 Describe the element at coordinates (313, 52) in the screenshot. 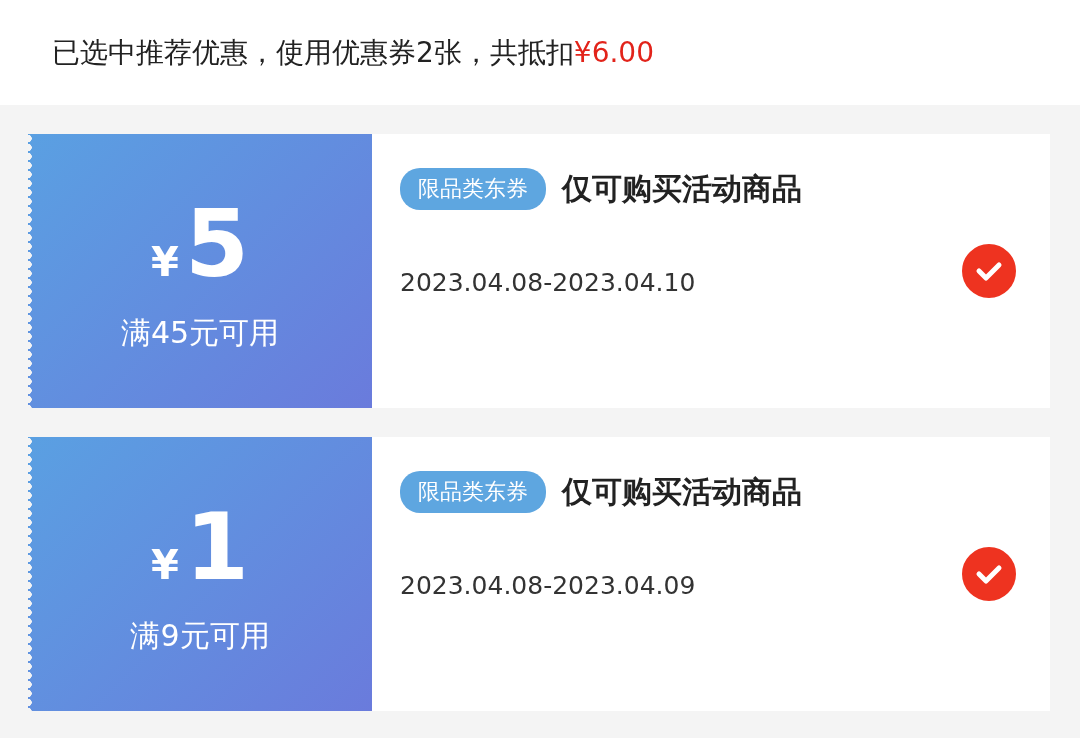

I see `summary-text: 已选中推荐优惠，使用优惠券2张，共抵扣` at that location.